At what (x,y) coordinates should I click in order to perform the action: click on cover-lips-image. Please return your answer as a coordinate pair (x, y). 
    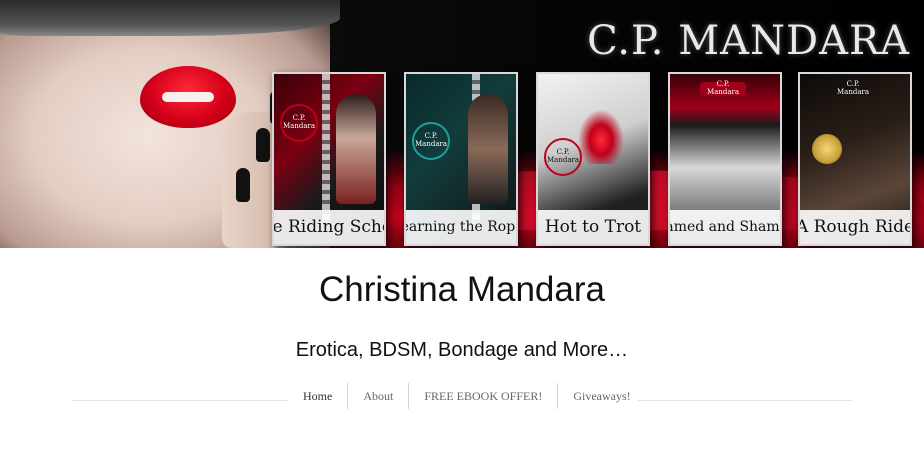
    Looking at the image, I should click on (601, 134).